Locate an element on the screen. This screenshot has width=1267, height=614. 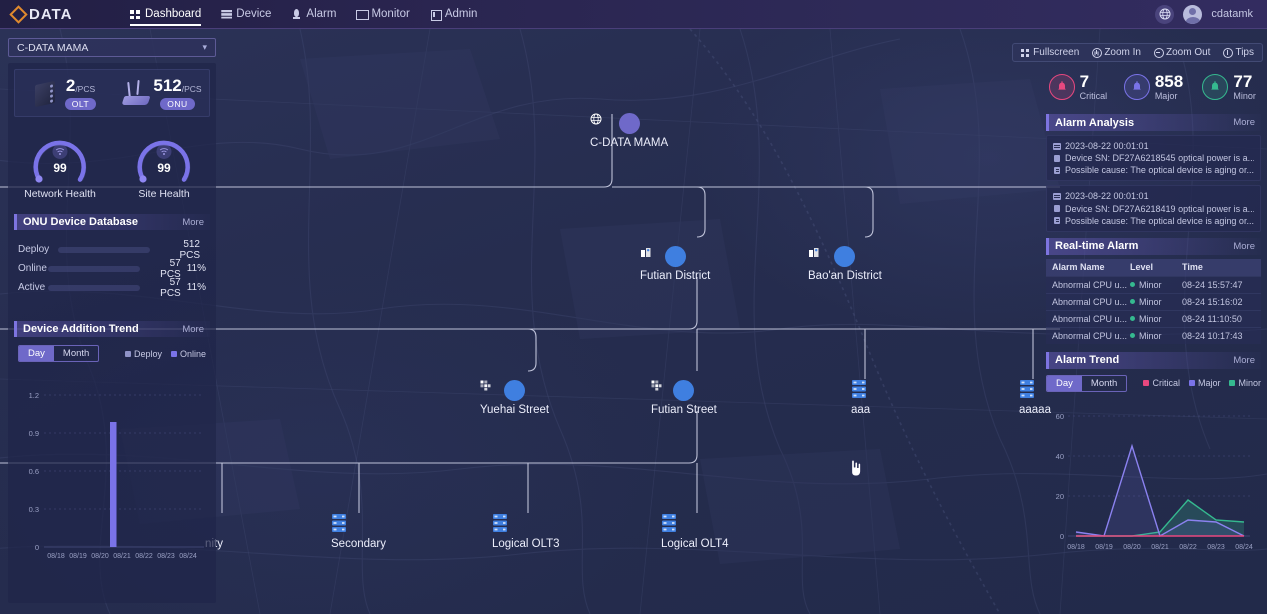
health-gauges: 99 Network Health 99 Site Health is located at coordinates (112, 166).